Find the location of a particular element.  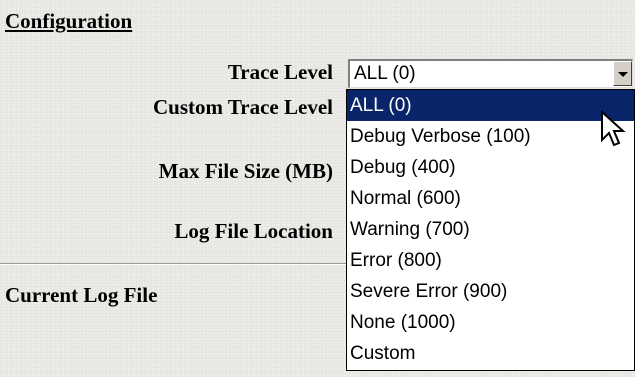

option-warning: Warning (700) is located at coordinates (490, 229).